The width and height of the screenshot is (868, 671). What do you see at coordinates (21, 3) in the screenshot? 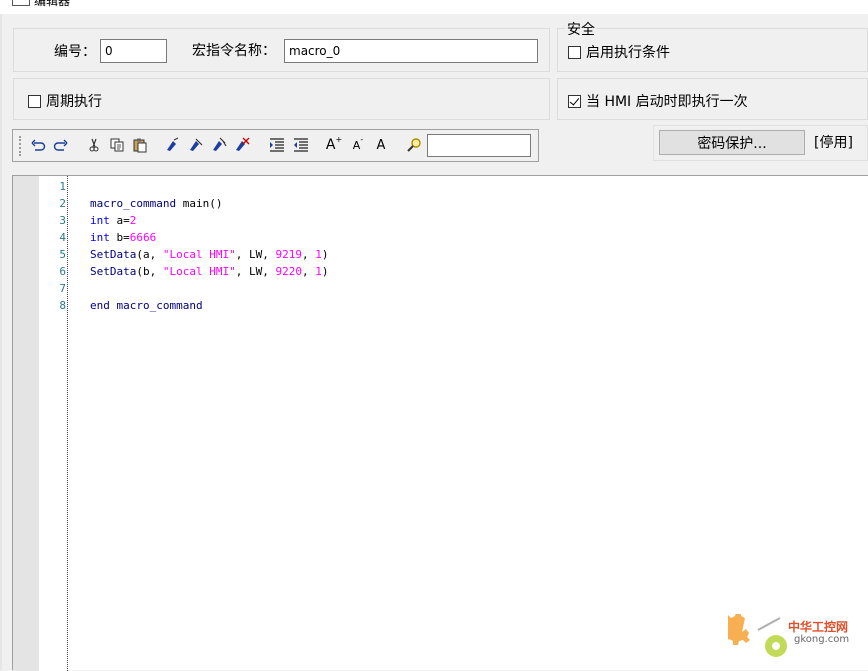
I see `window-icon` at bounding box center [21, 3].